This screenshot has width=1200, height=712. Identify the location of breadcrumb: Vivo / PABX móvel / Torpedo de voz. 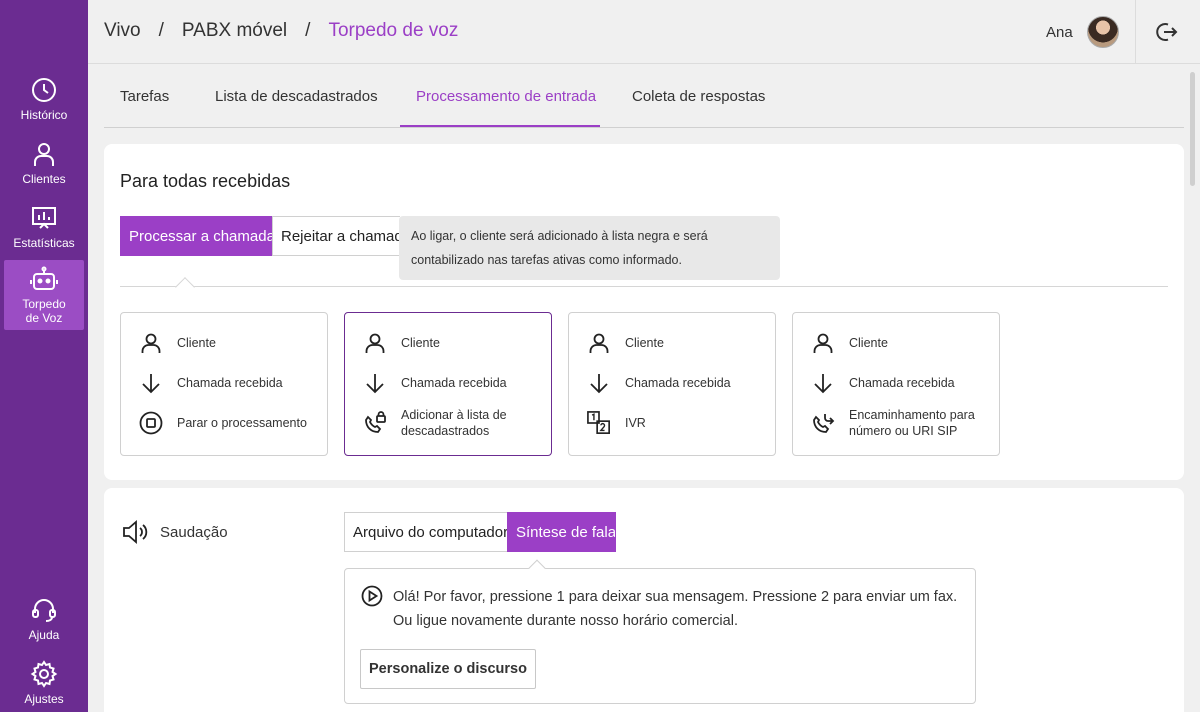
(281, 31).